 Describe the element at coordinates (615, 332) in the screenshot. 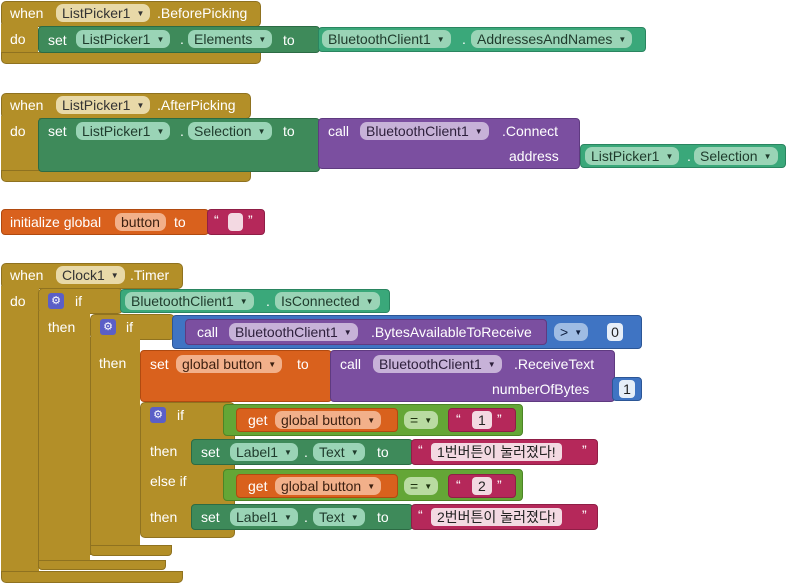

I see `number-field: 0` at that location.